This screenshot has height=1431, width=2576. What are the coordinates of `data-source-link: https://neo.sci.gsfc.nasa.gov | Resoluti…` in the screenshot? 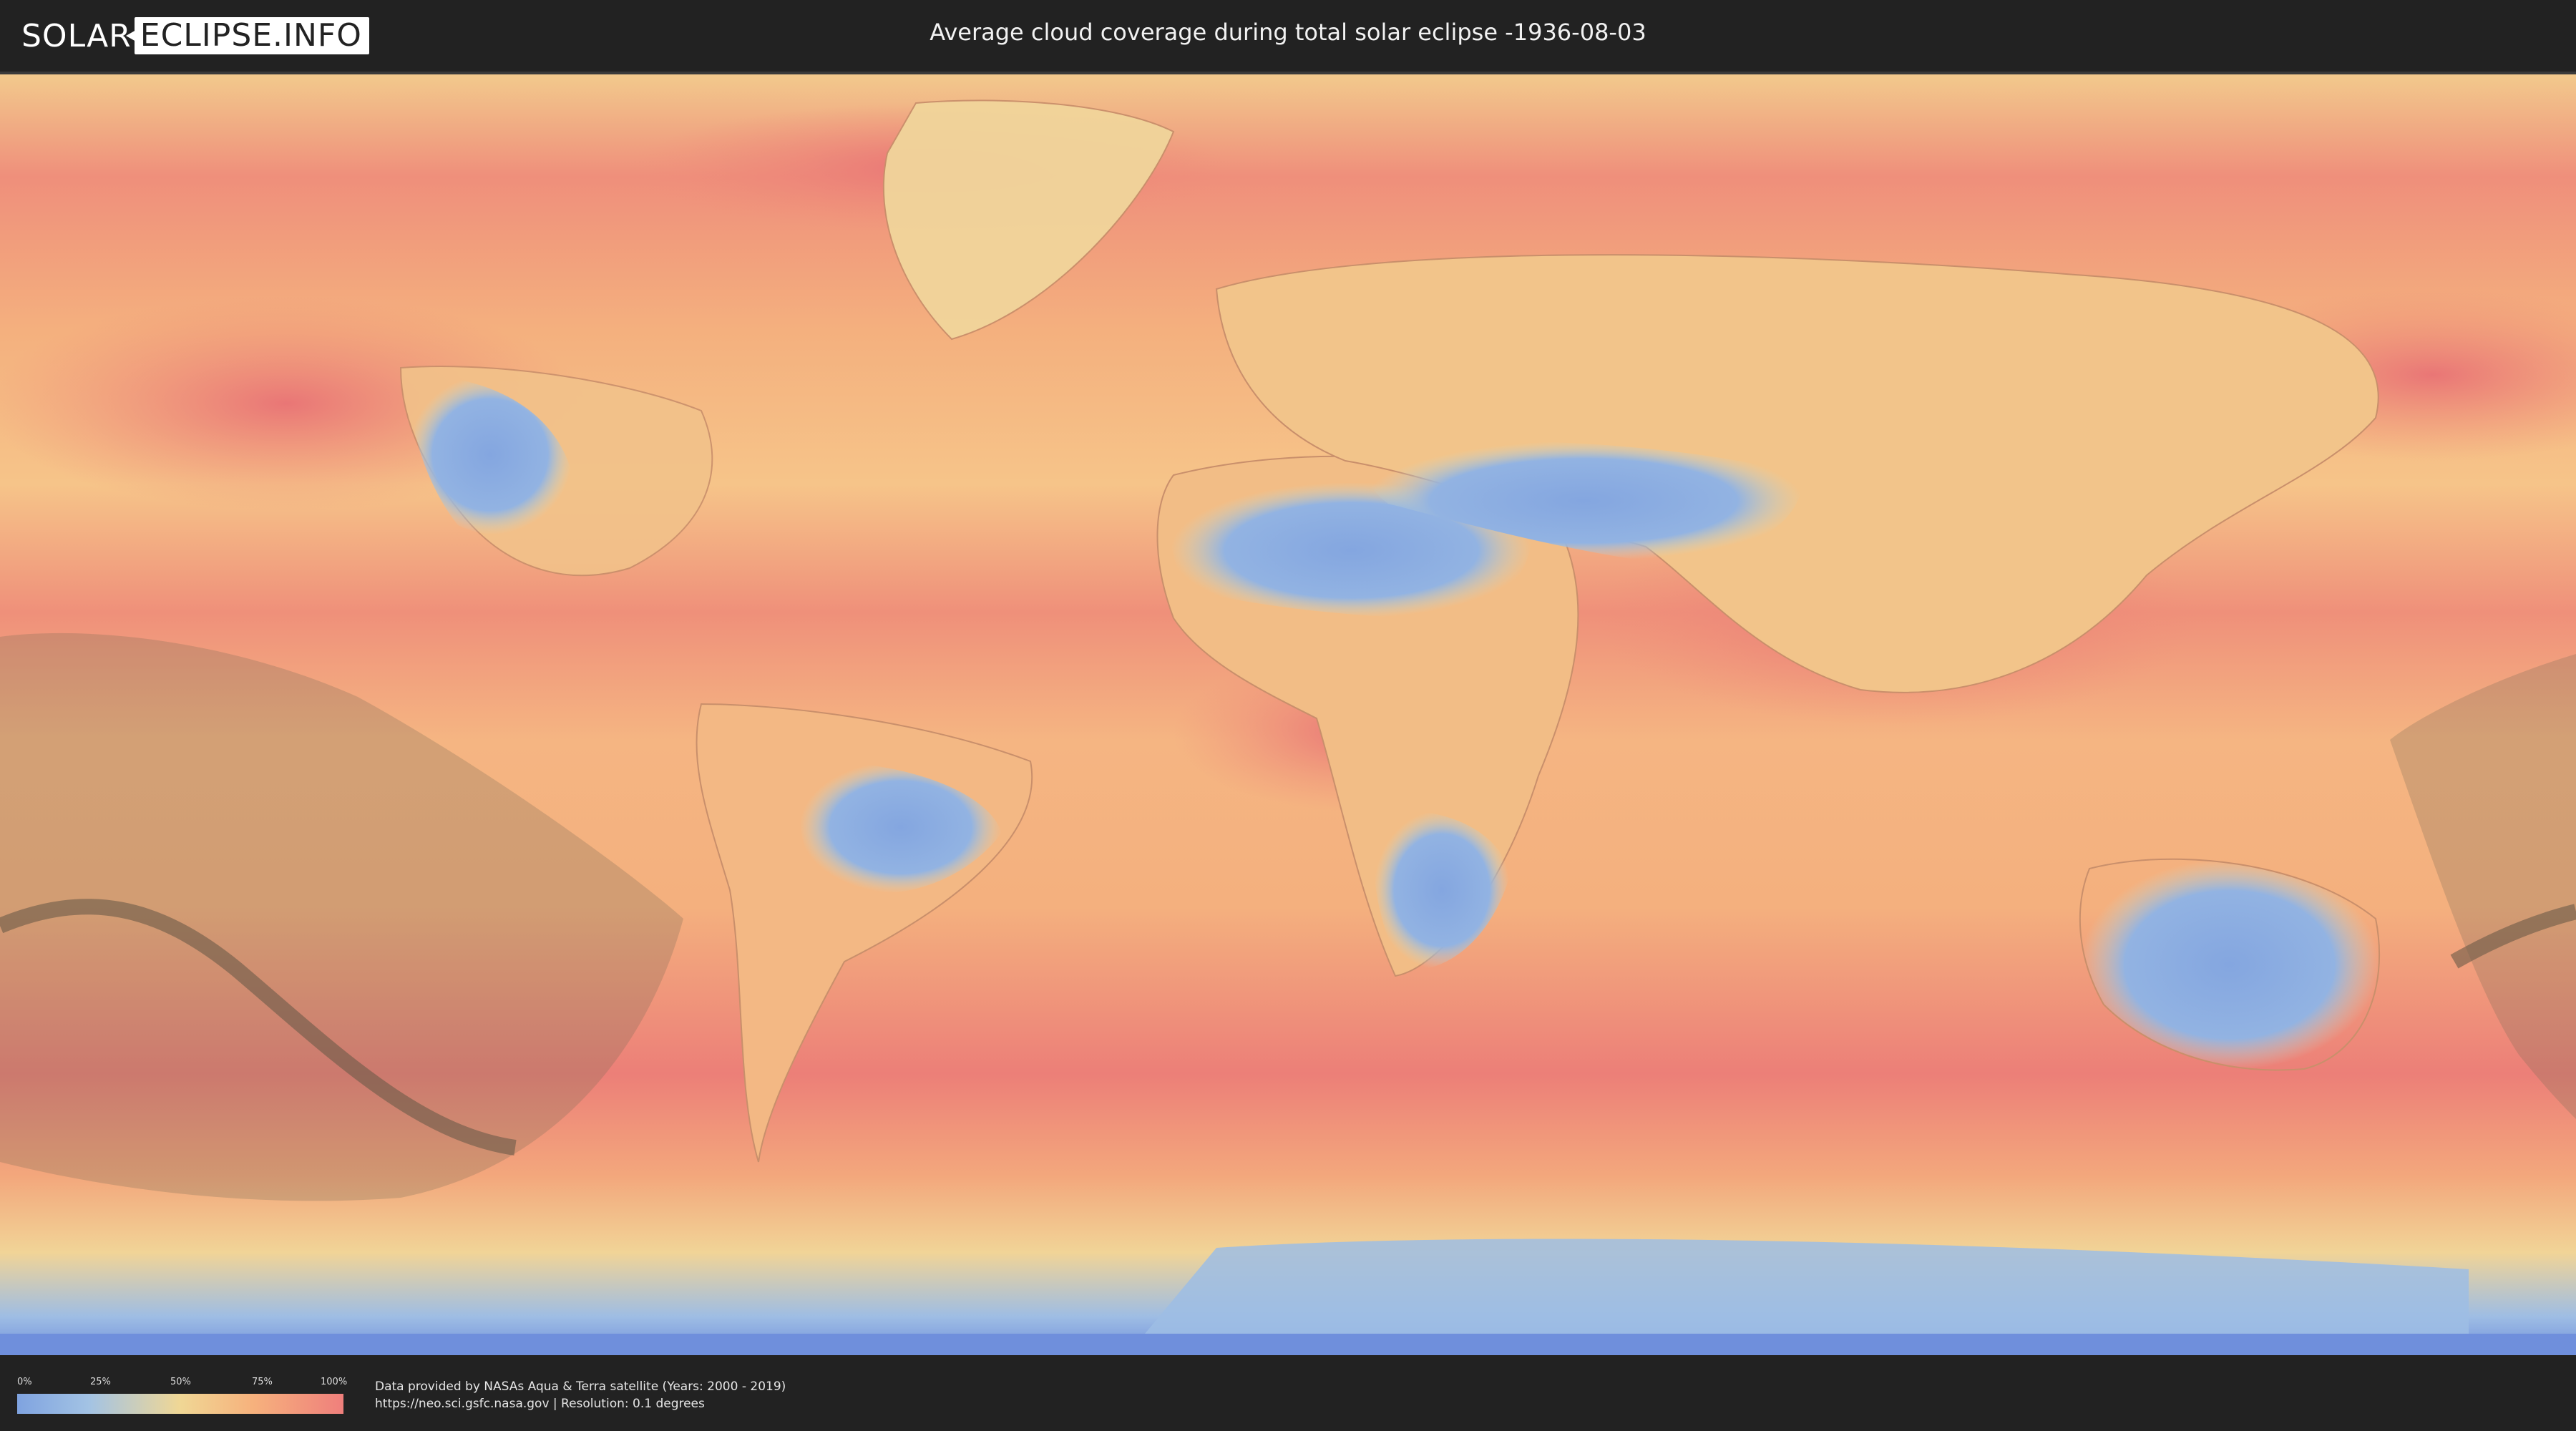 It's located at (540, 1404).